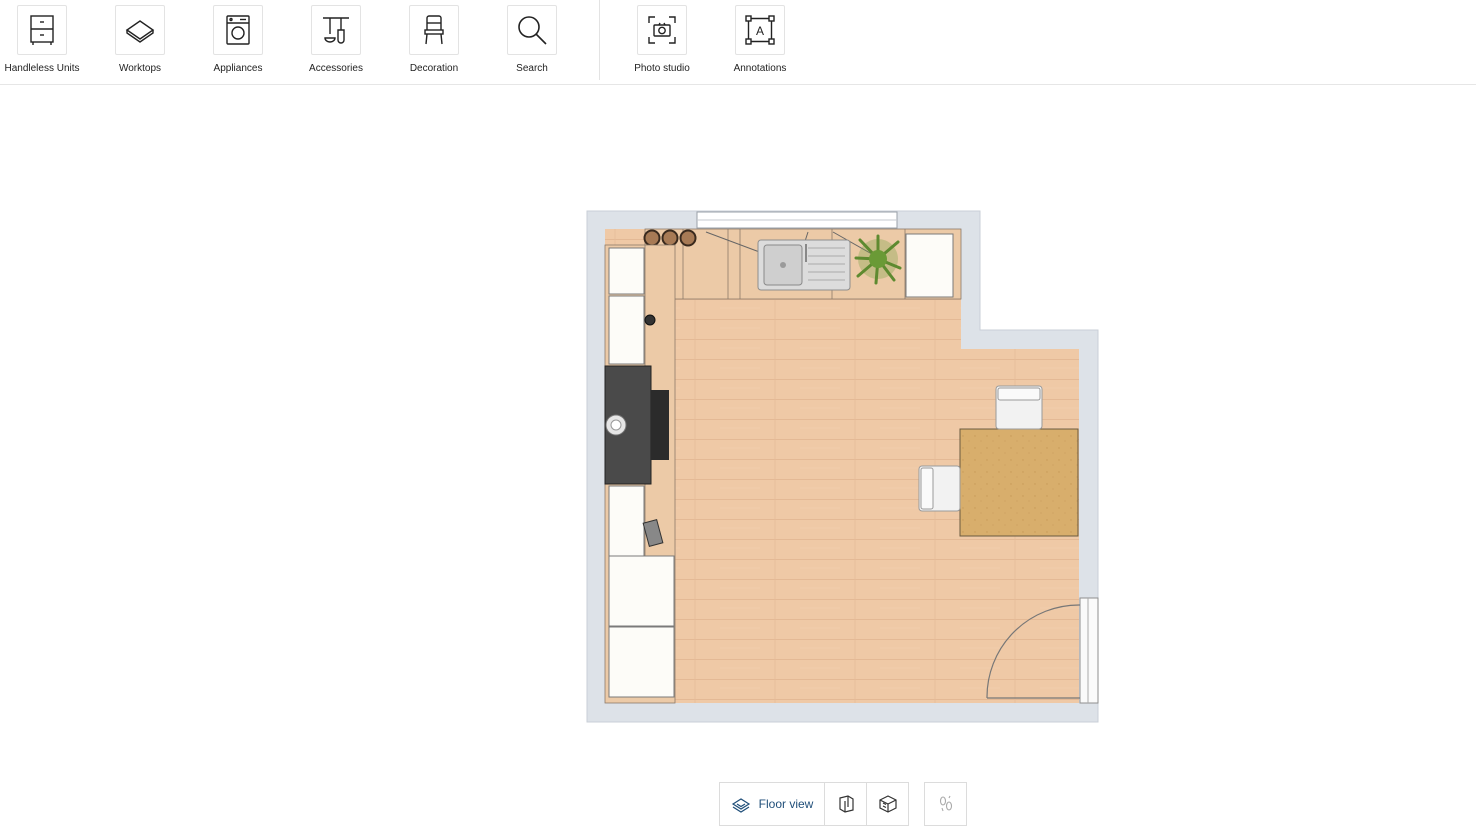  I want to click on window, so click(797, 220).